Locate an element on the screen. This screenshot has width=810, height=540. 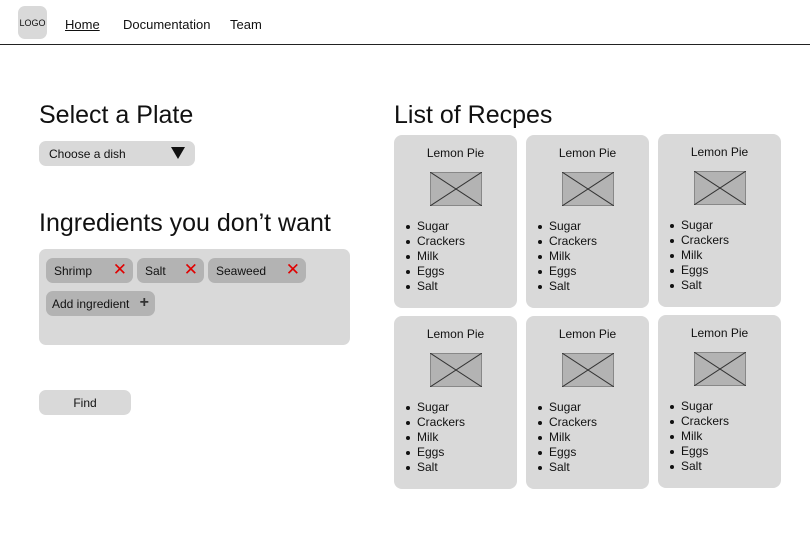
nav-team-link: Team is located at coordinates (246, 24).